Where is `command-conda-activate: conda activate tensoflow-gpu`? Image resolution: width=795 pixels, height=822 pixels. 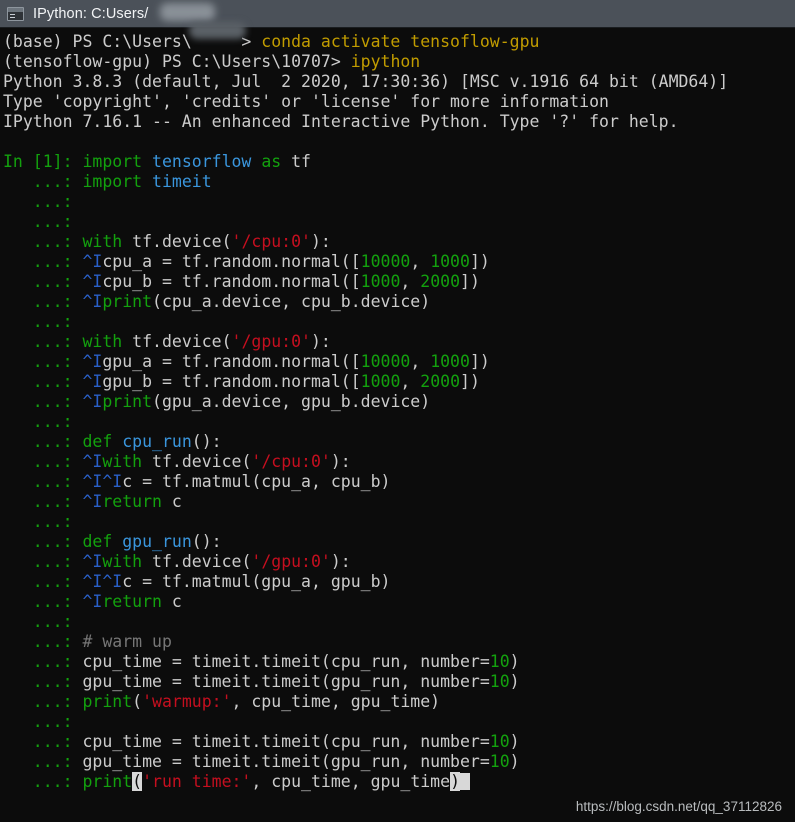
command-conda-activate: conda activate tensoflow-gpu is located at coordinates (400, 41).